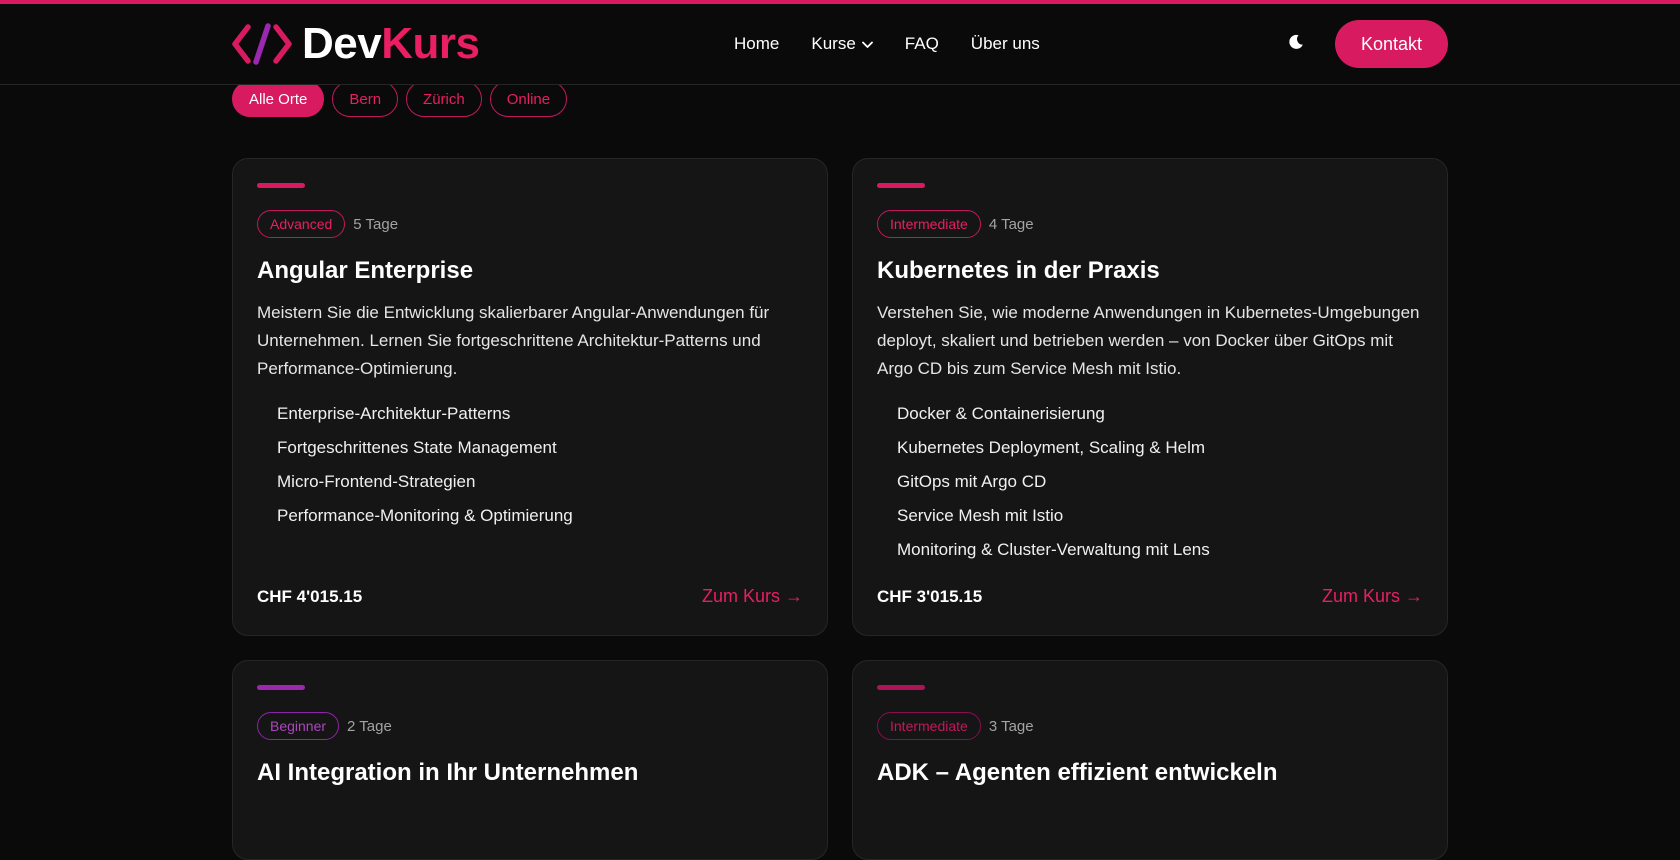 This screenshot has height=860, width=1680. I want to click on course-meta: Intermediate 4 Tage, so click(1150, 224).